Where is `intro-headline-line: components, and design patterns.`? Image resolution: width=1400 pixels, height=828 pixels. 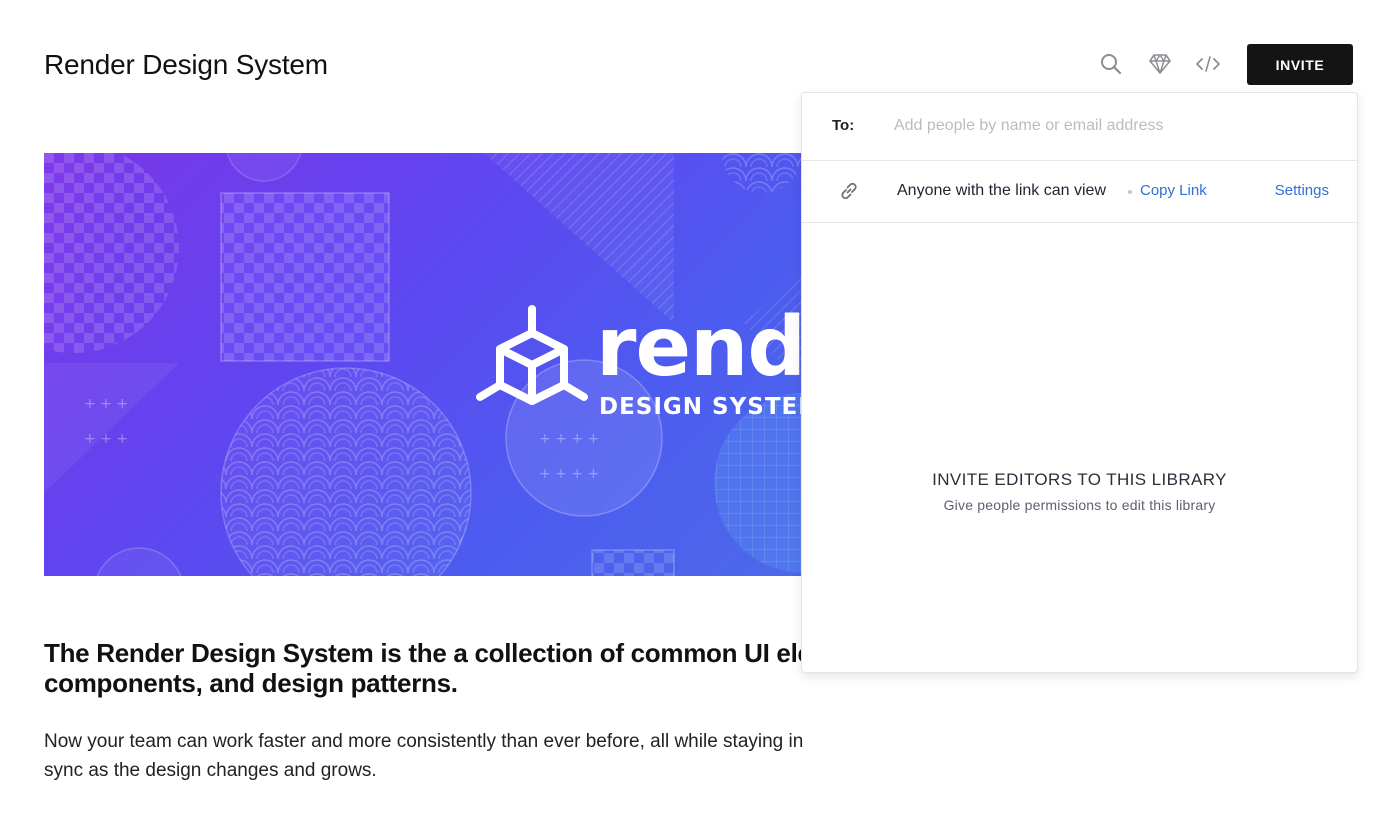 intro-headline-line: components, and design patterns. is located at coordinates (251, 683).